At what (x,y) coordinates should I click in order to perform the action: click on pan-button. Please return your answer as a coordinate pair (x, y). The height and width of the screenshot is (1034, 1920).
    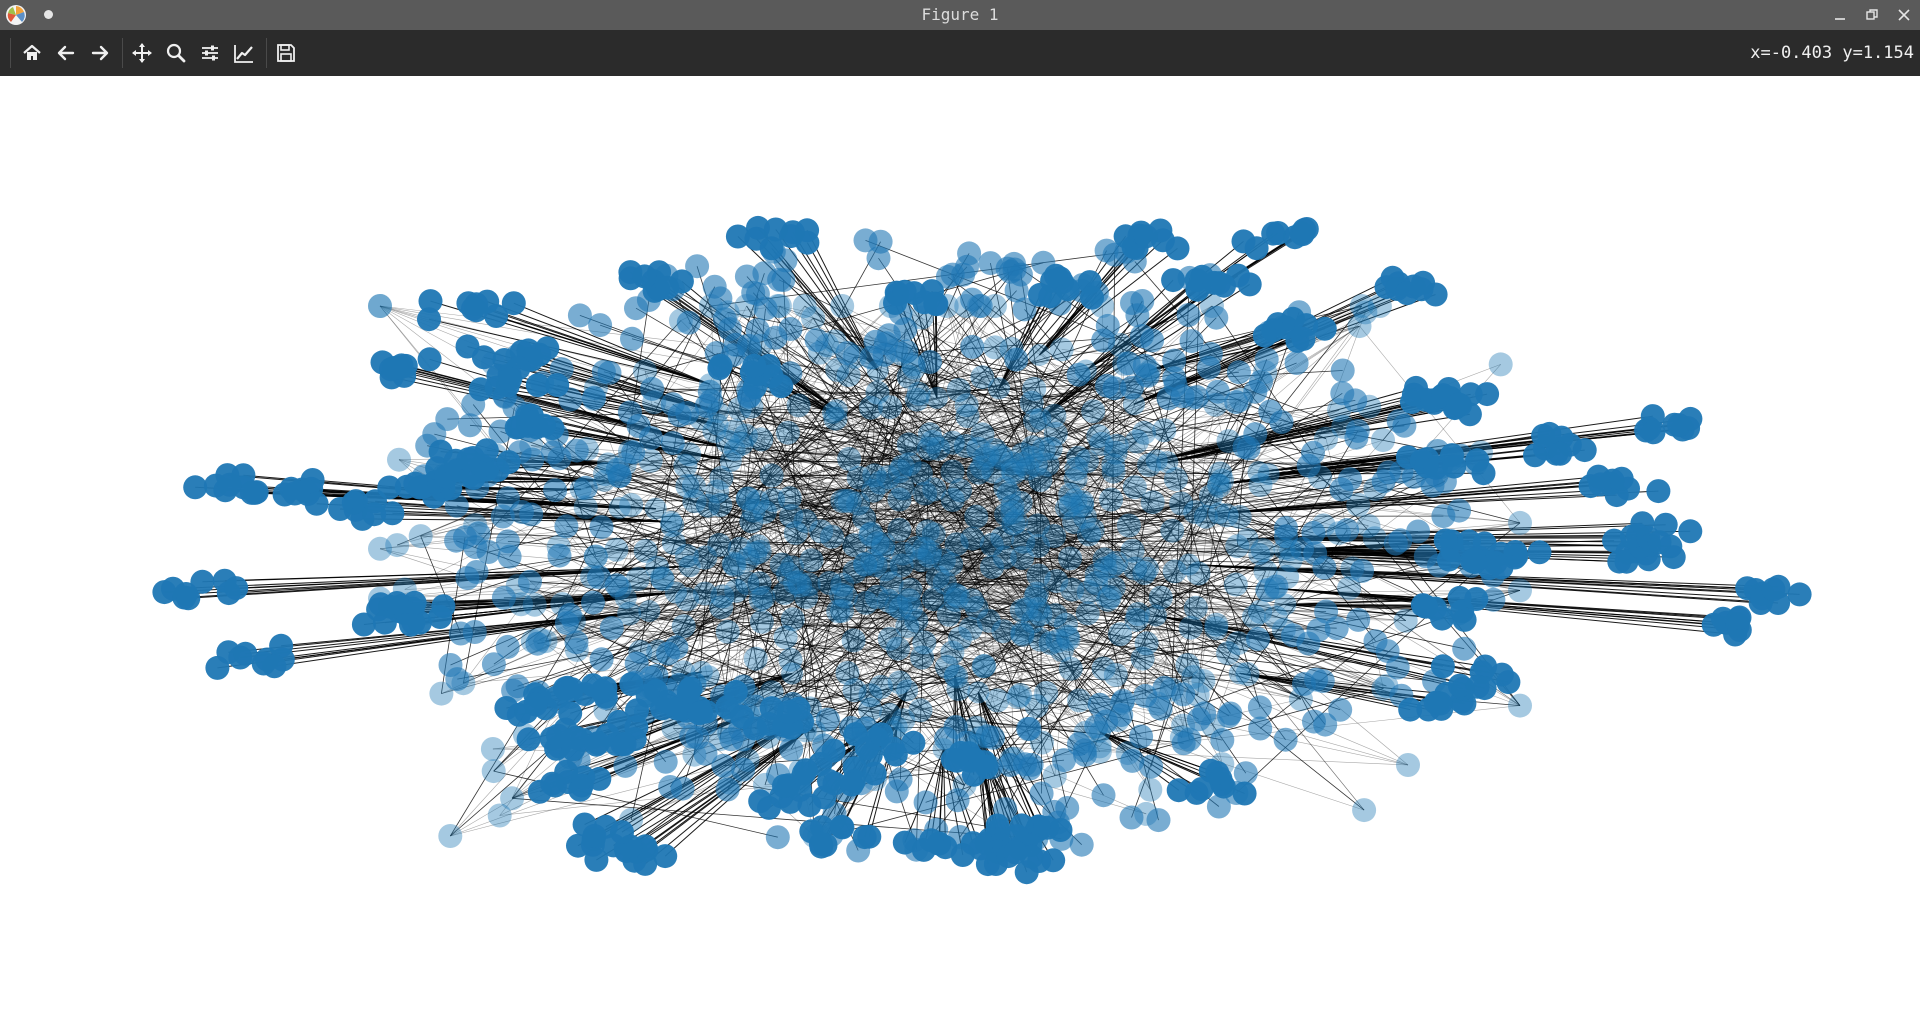
    Looking at the image, I should click on (142, 53).